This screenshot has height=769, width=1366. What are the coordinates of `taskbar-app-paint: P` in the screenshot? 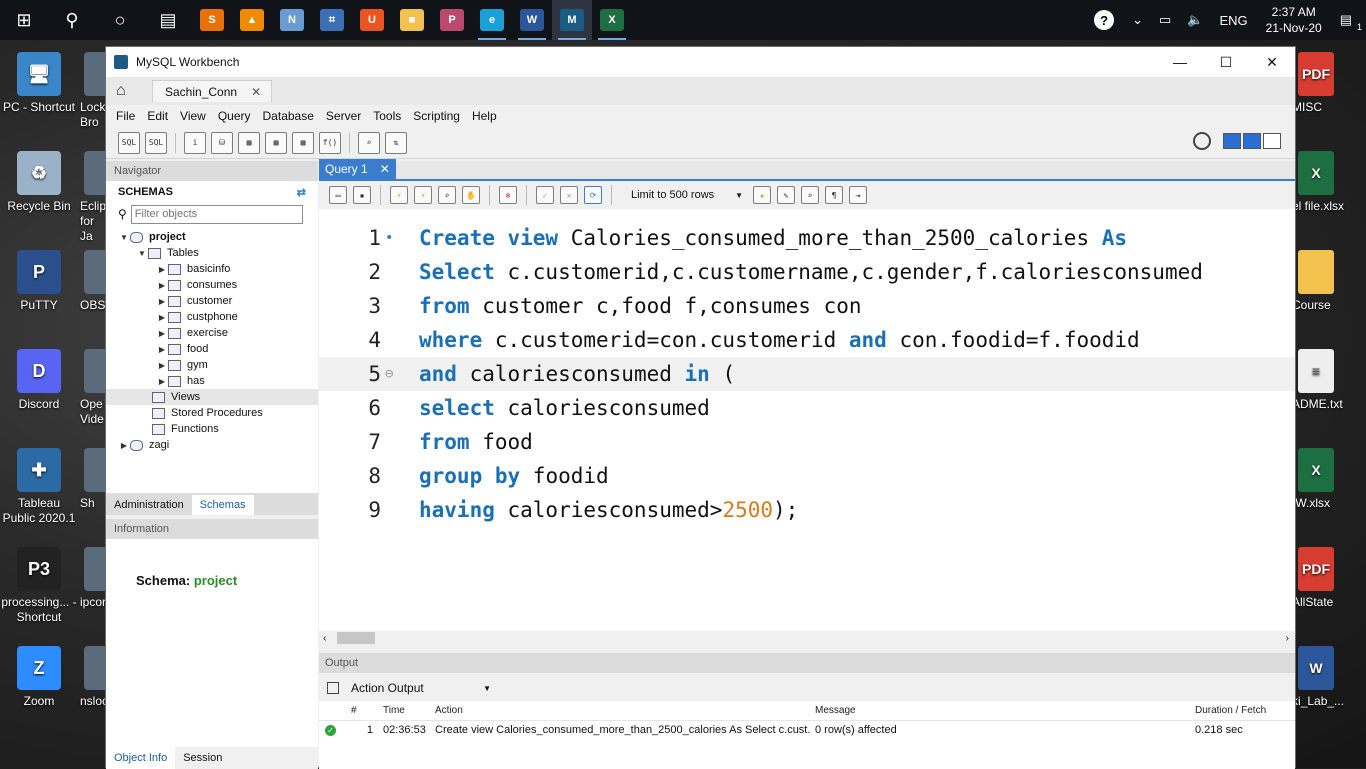 It's located at (452, 20).